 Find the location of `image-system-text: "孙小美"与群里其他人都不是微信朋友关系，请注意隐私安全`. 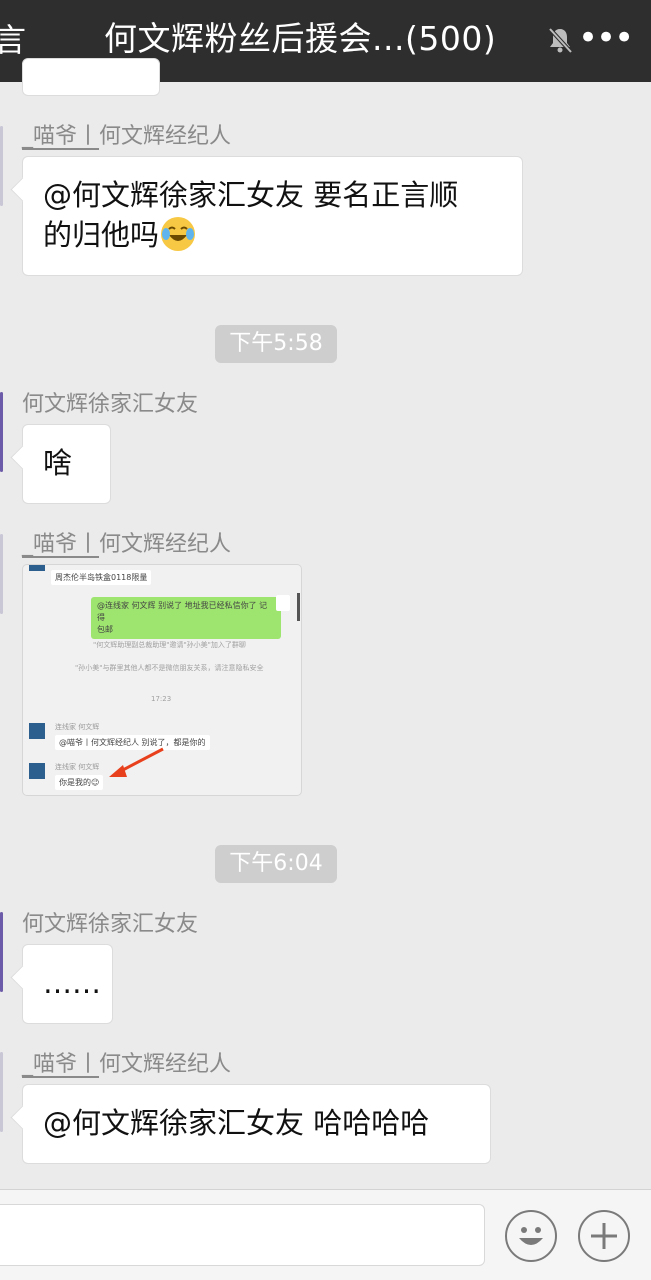

image-system-text: "孙小美"与群里其他人都不是微信朋友关系，请注意隐私安全 is located at coordinates (169, 668).